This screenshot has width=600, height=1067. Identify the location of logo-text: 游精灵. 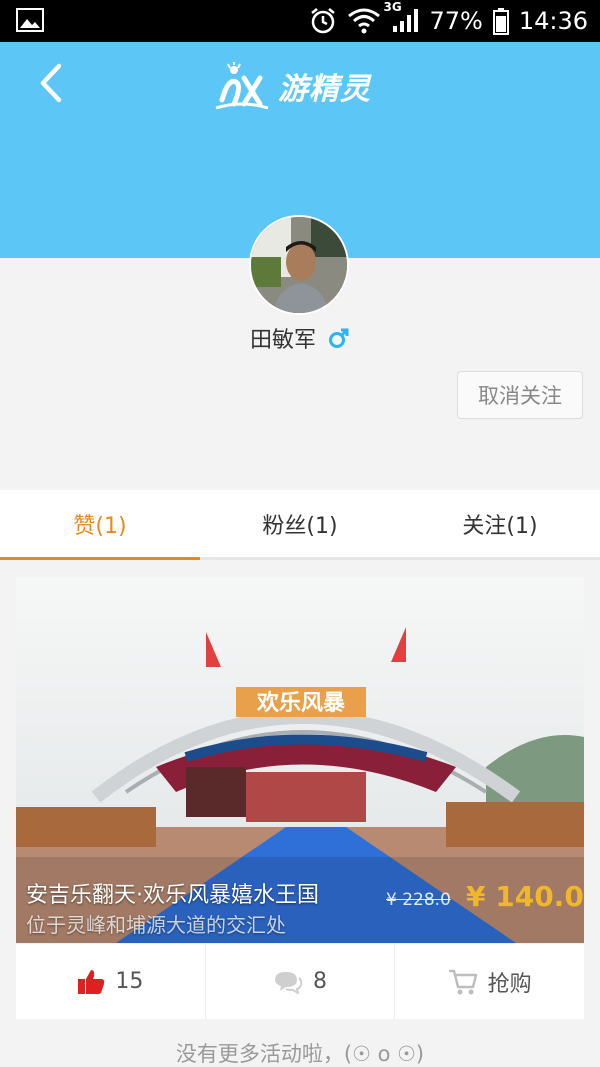
(324, 89).